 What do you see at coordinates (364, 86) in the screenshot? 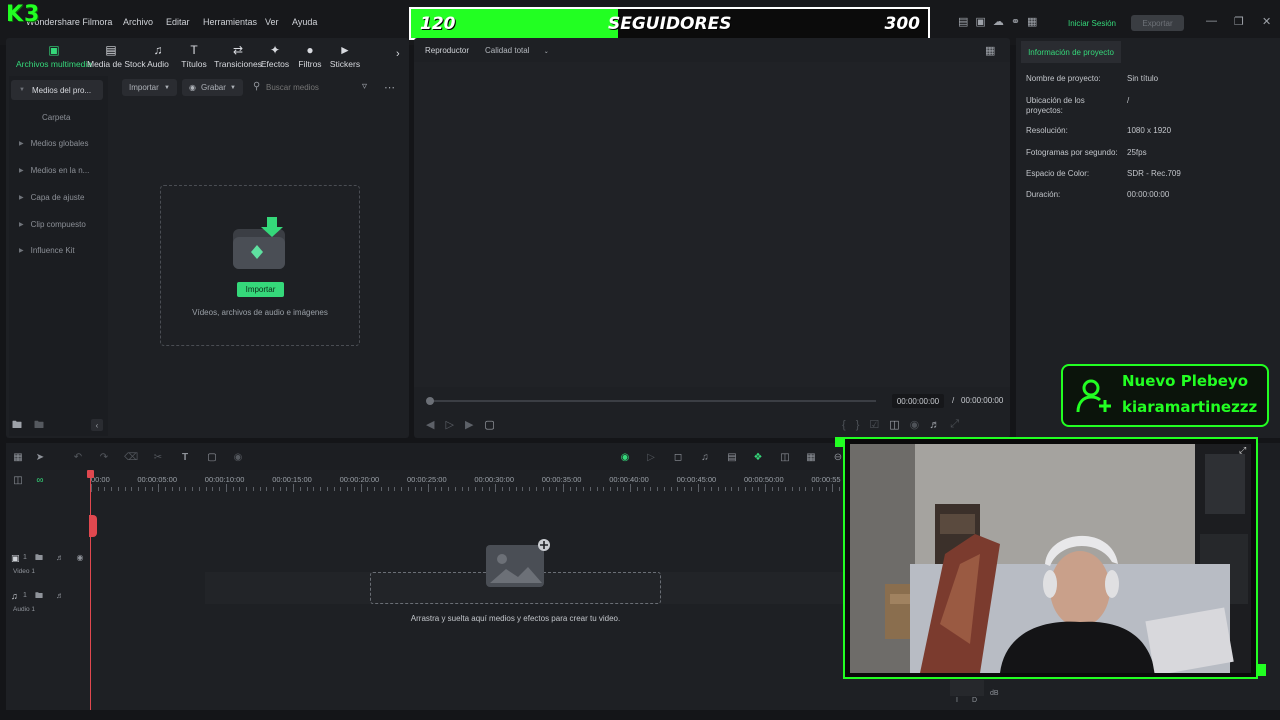
I see `filter-icon: ▿` at bounding box center [364, 86].